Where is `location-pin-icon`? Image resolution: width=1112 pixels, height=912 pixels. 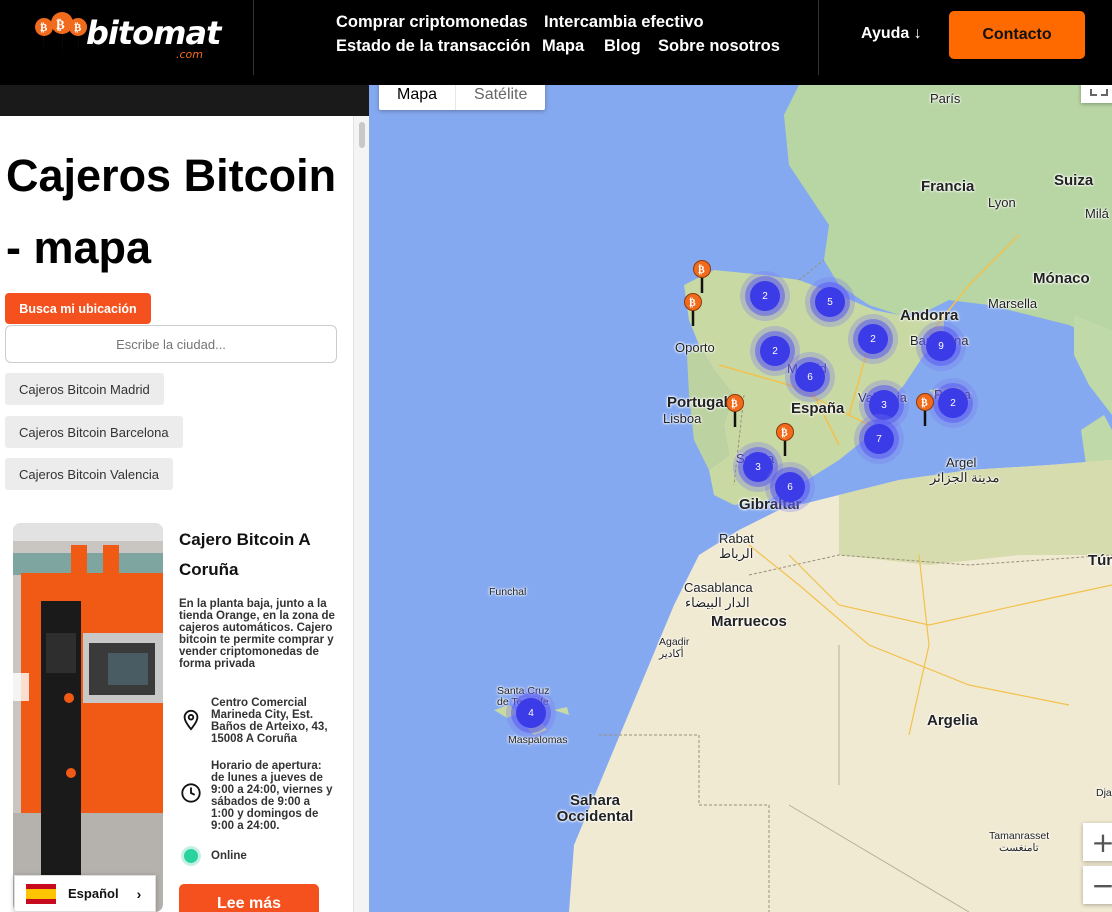 location-pin-icon is located at coordinates (191, 720).